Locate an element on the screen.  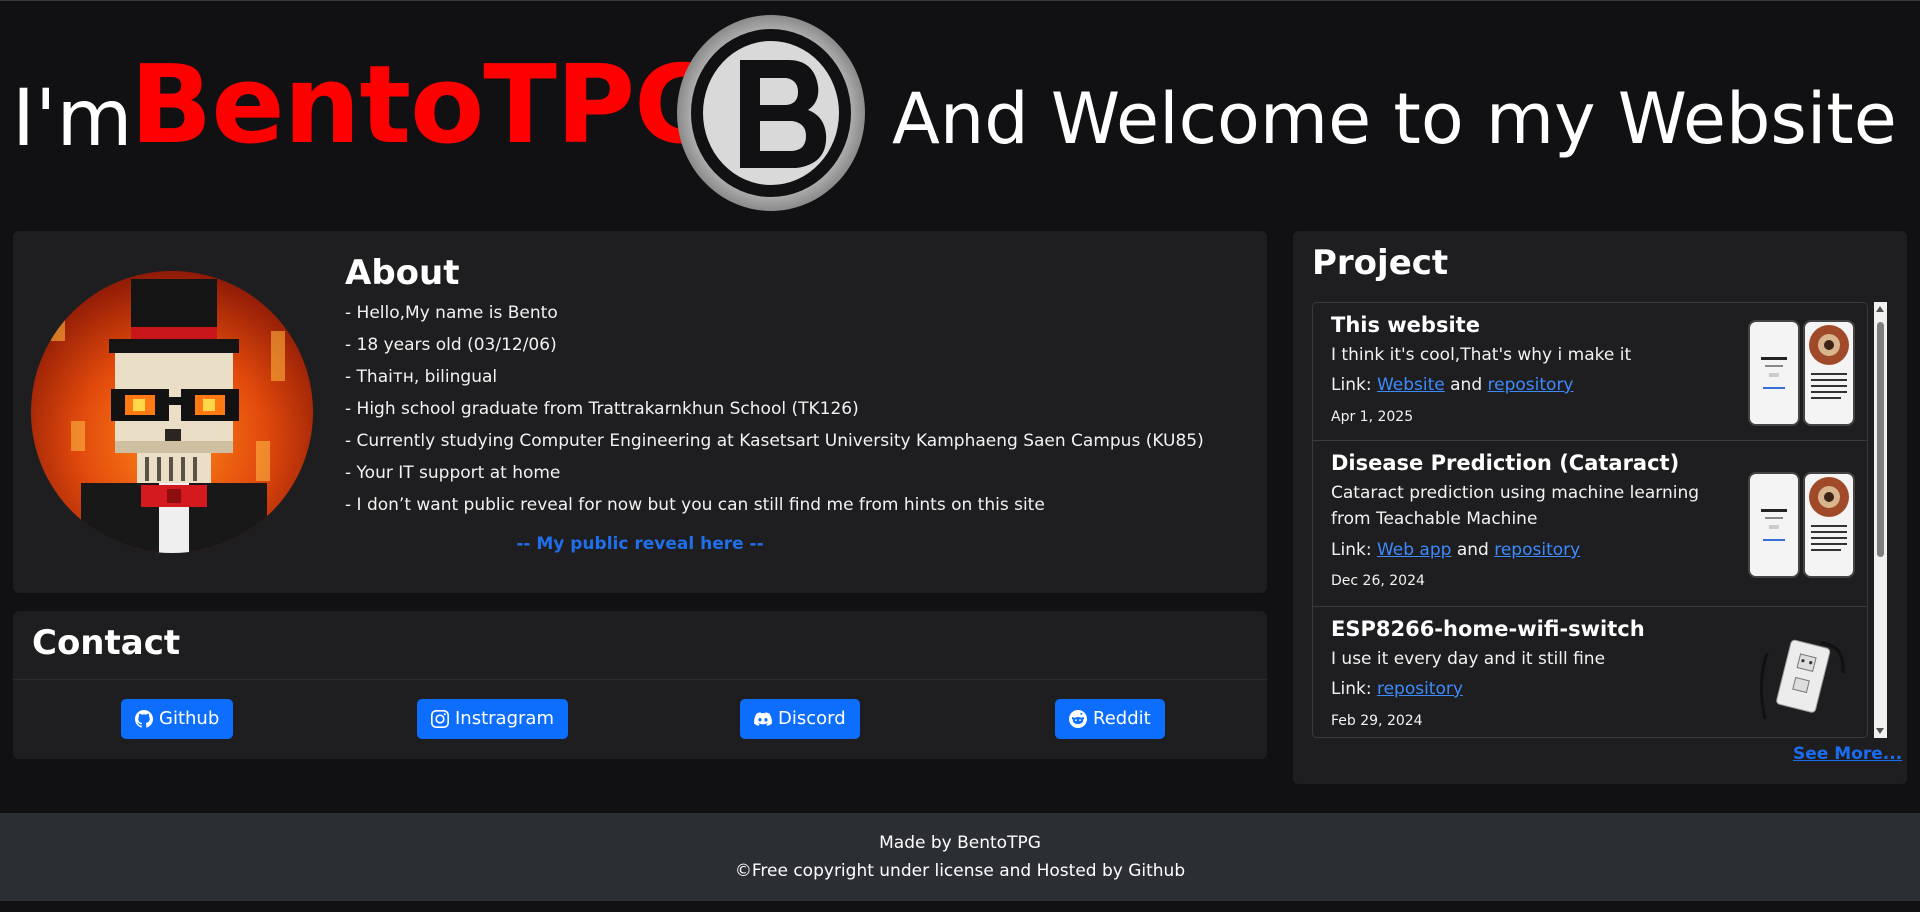
discord-icon is located at coordinates (763, 719).